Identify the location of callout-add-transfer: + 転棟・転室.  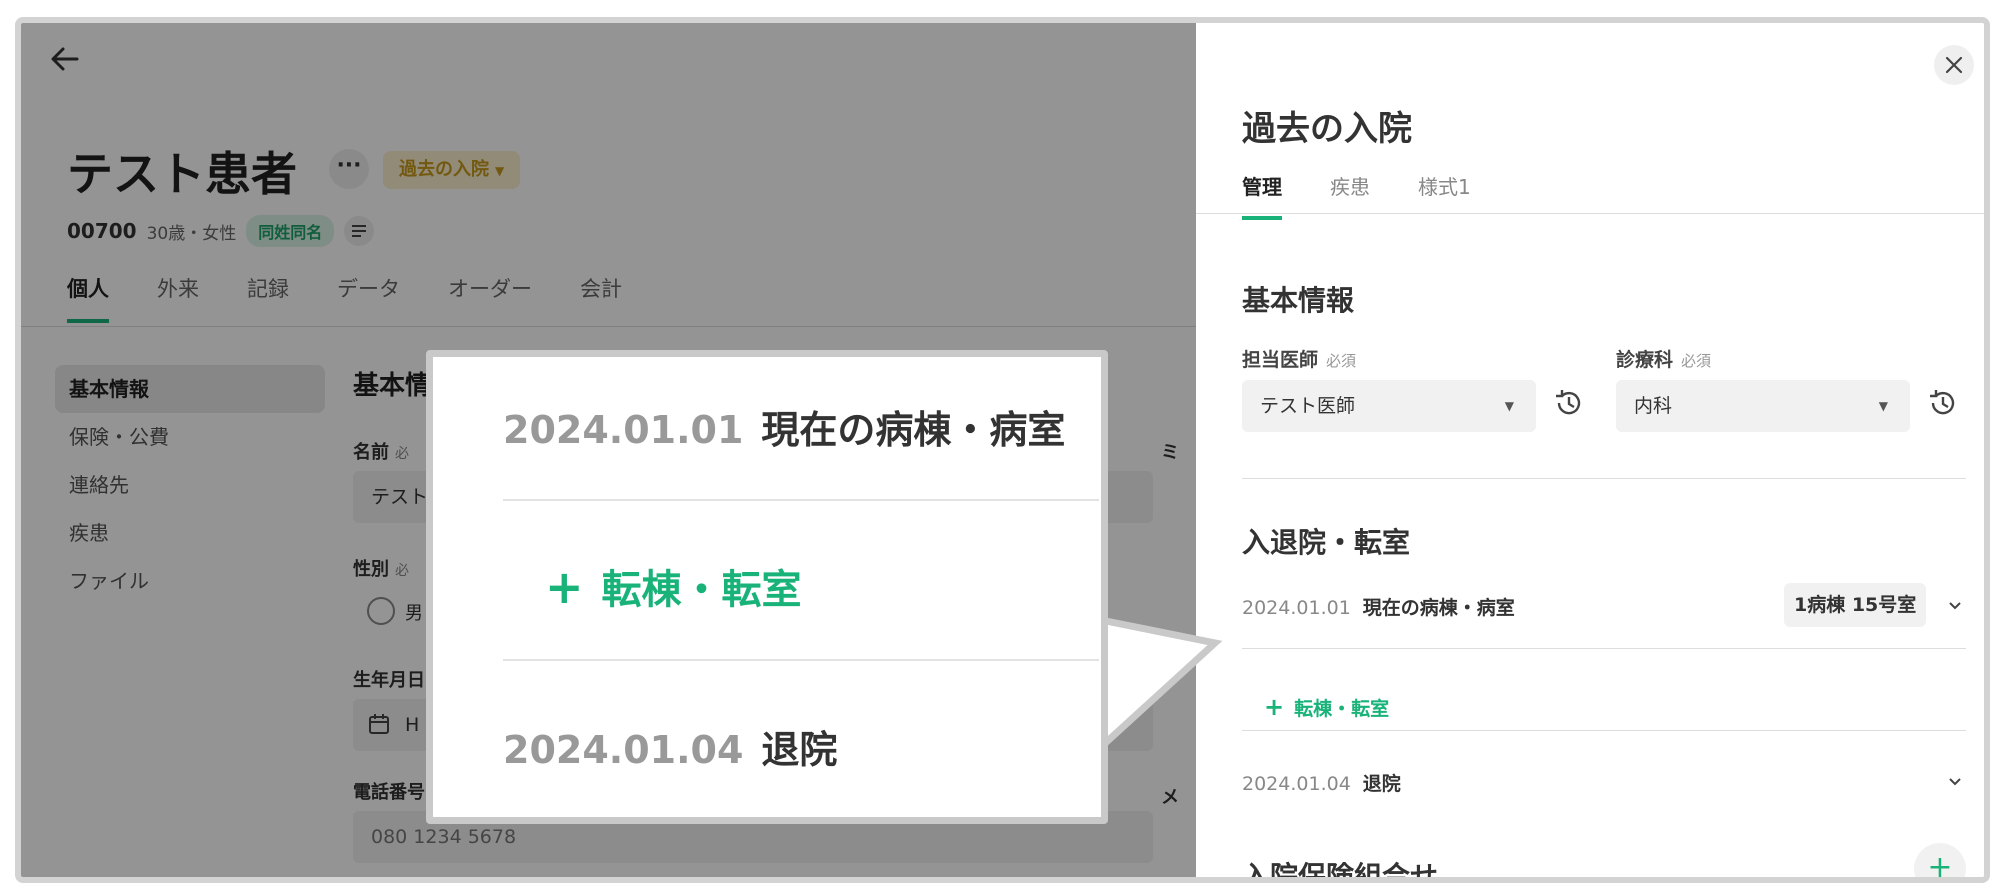
(673, 586).